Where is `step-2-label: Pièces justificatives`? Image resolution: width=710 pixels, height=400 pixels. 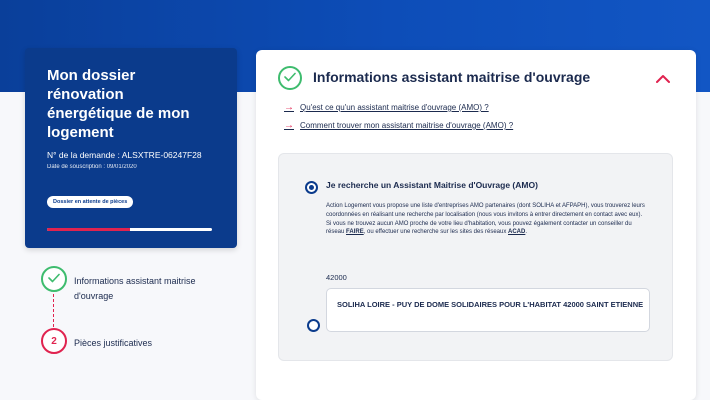
step-2-label: Pièces justificatives is located at coordinates (113, 343).